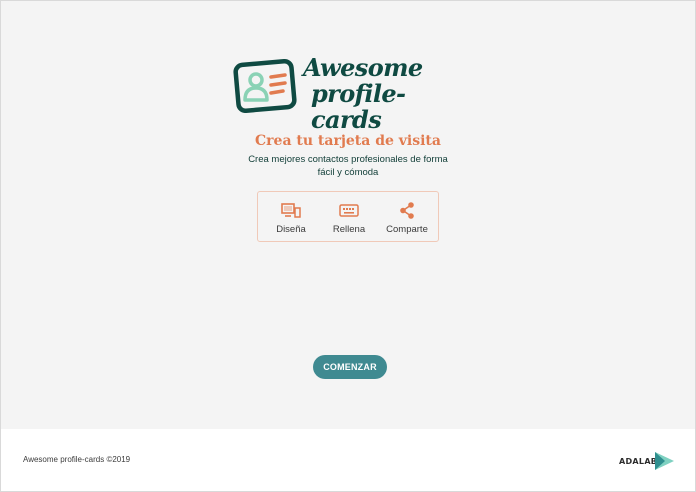 Image resolution: width=696 pixels, height=492 pixels. What do you see at coordinates (350, 367) in the screenshot?
I see `start-button: COMENZAR` at bounding box center [350, 367].